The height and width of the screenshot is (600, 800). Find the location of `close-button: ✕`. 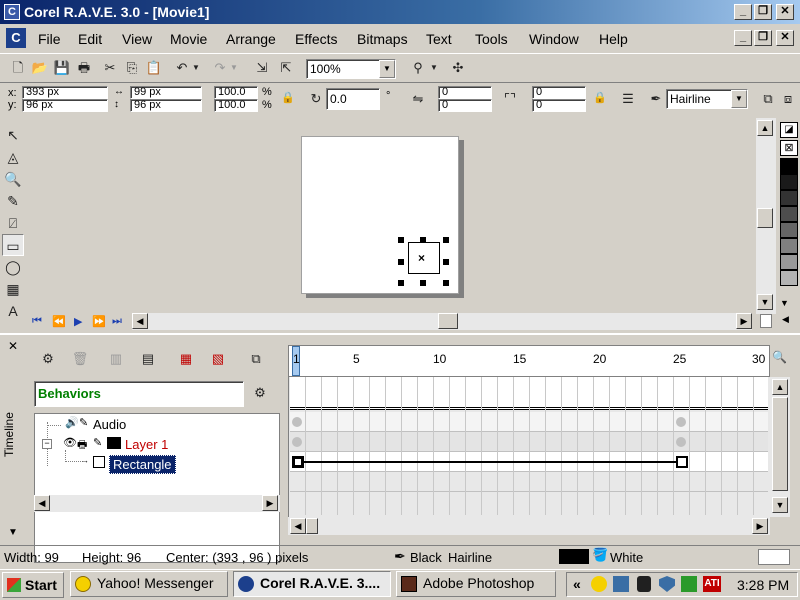

close-button: ✕ is located at coordinates (785, 12).